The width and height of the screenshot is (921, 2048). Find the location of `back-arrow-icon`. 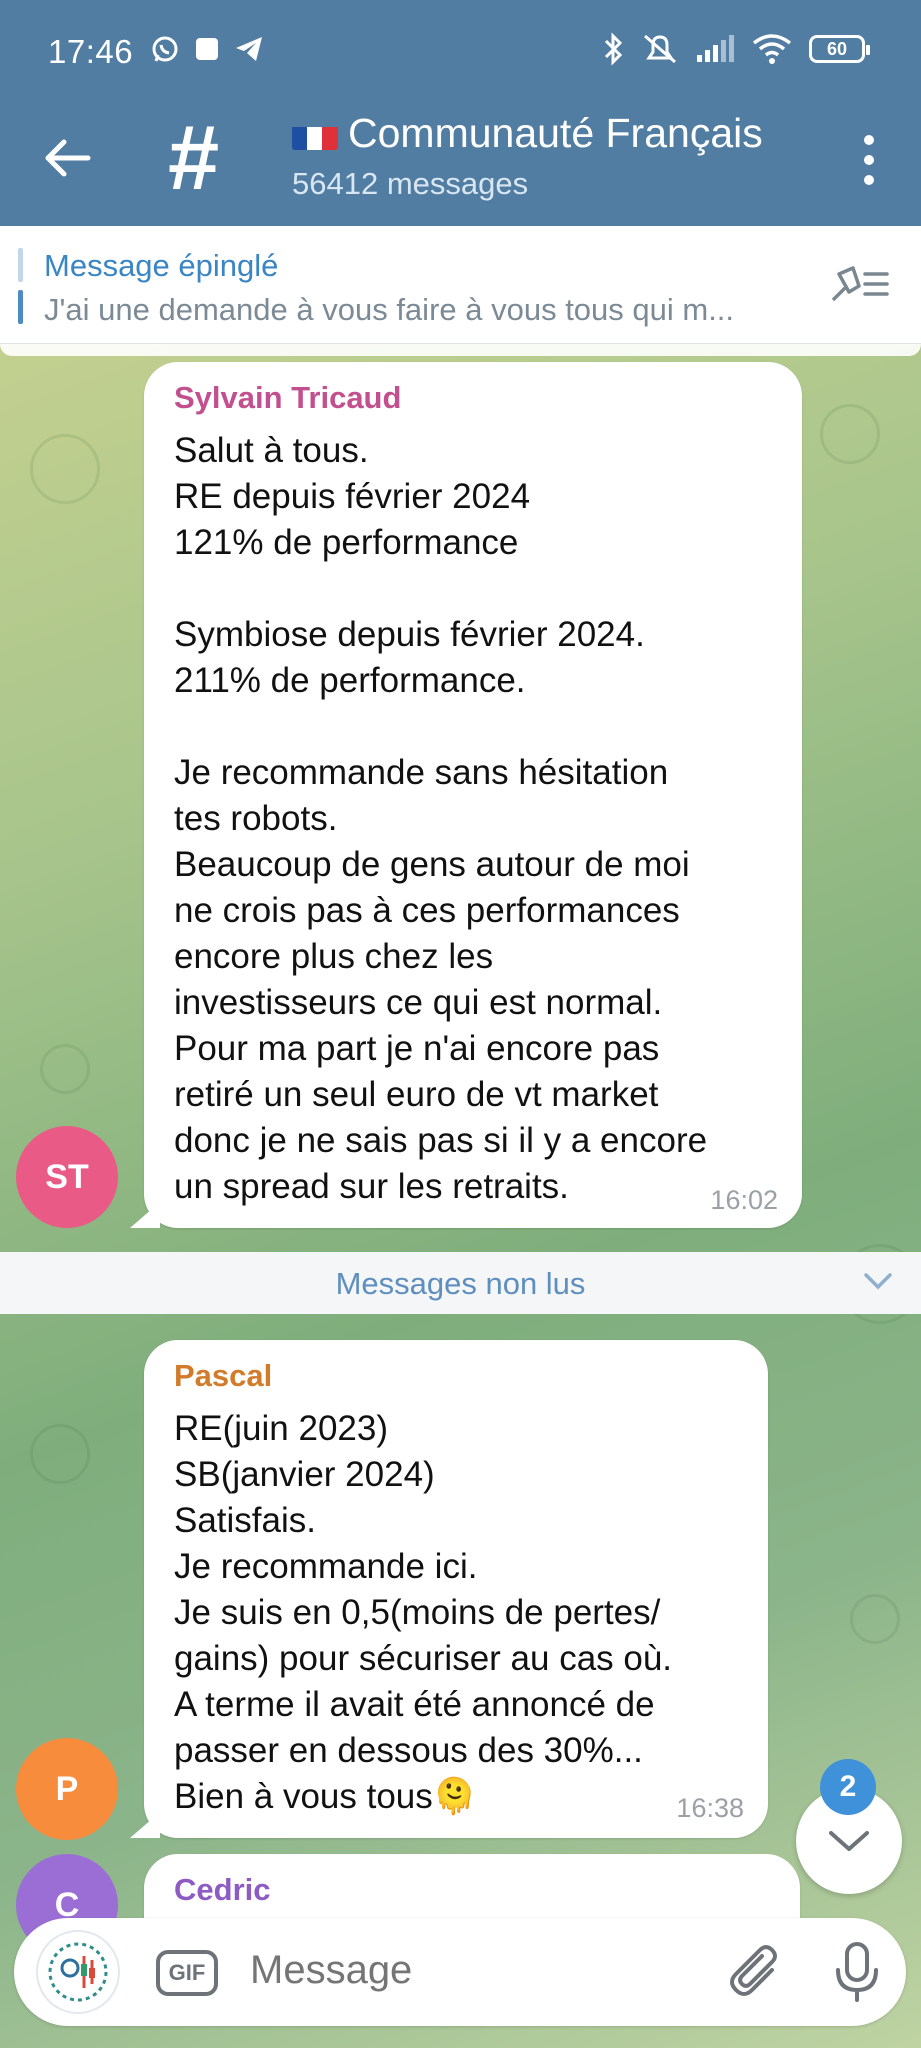

back-arrow-icon is located at coordinates (68, 158).